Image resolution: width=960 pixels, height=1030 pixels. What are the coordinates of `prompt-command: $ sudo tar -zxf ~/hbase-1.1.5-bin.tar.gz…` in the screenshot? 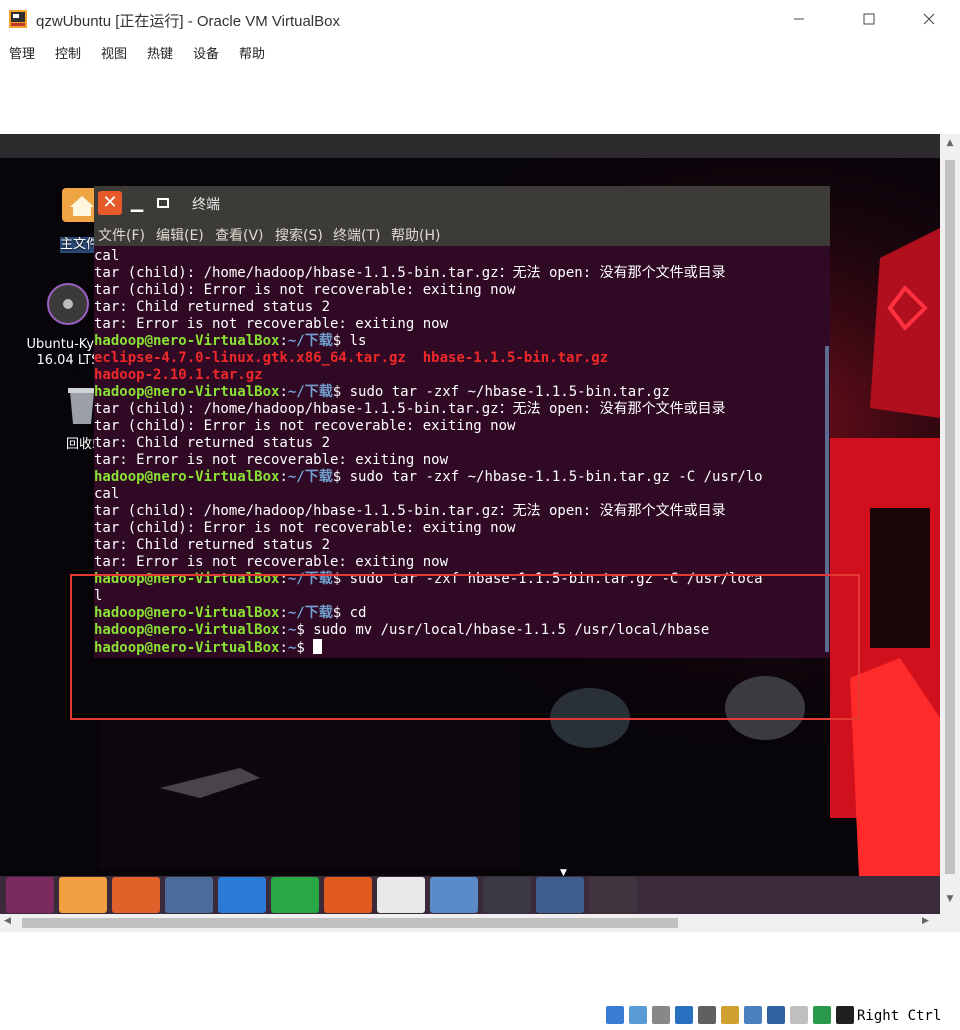 It's located at (547, 477).